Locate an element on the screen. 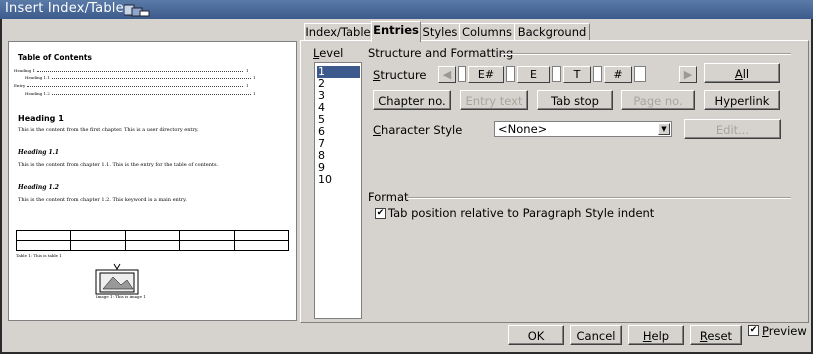 The image size is (813, 354). preview-image is located at coordinates (117, 279).